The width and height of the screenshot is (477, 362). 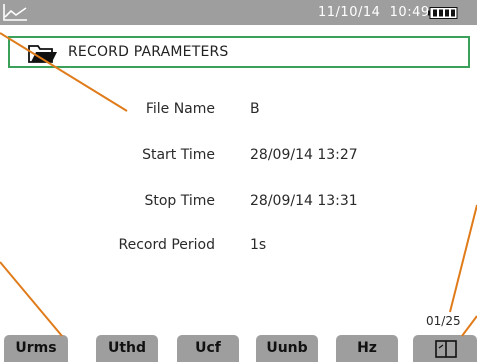 What do you see at coordinates (258, 245) in the screenshot?
I see `record-period-value: 1s` at bounding box center [258, 245].